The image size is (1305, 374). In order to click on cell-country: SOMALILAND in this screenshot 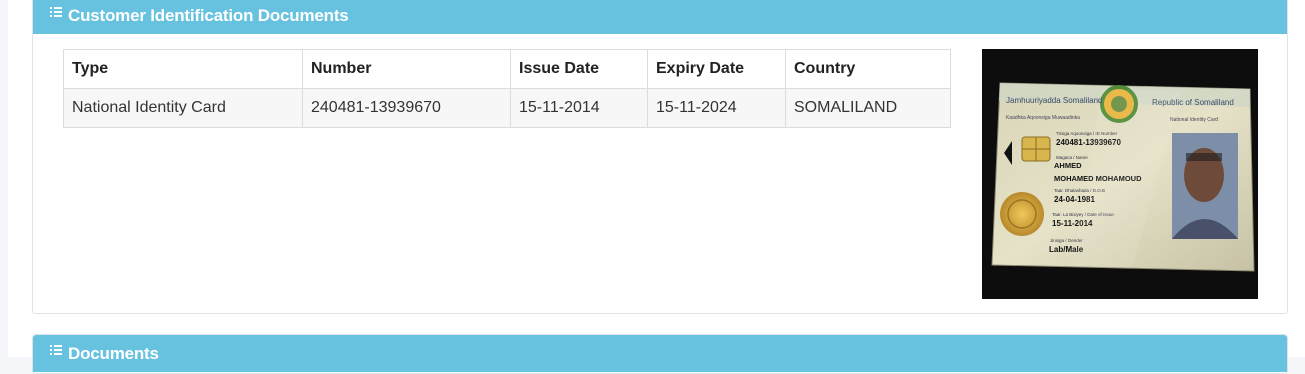, I will do `click(868, 108)`.